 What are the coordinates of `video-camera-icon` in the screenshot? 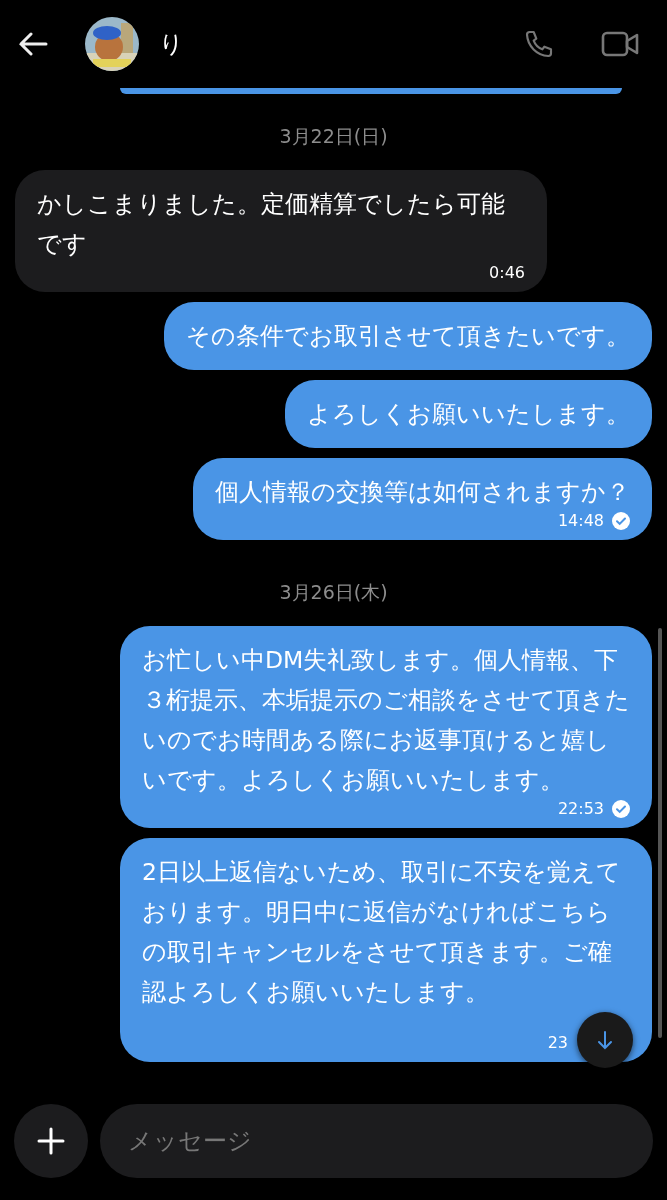 It's located at (620, 44).